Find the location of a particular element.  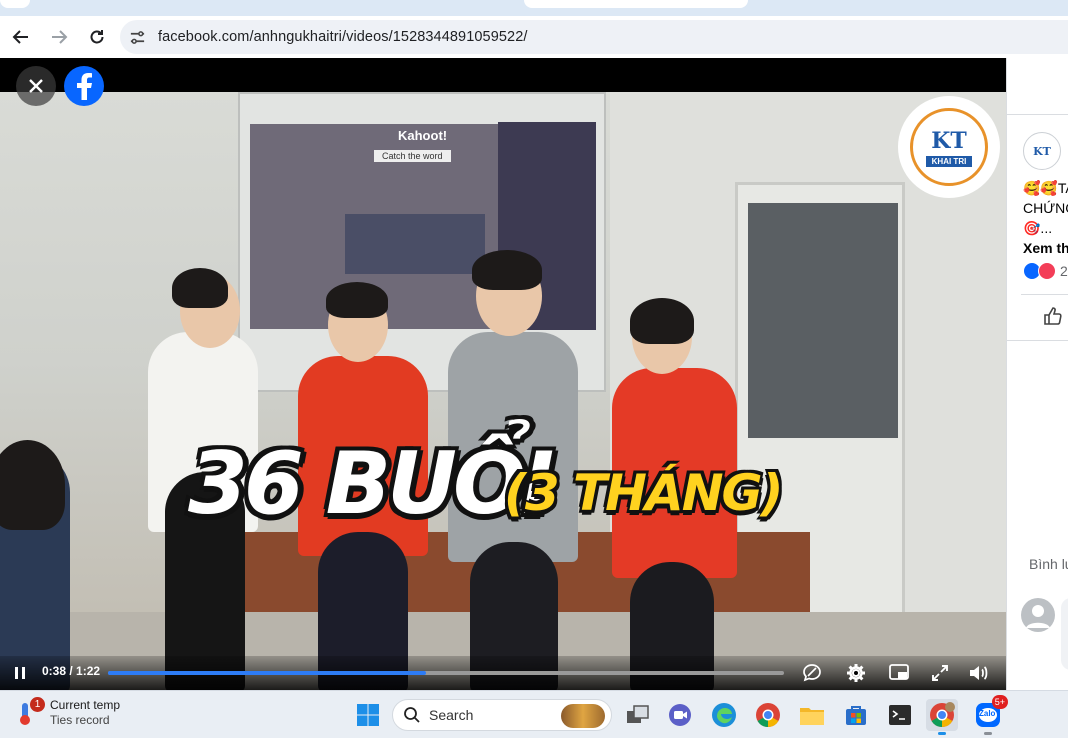

captions-button is located at coordinates (812, 673).